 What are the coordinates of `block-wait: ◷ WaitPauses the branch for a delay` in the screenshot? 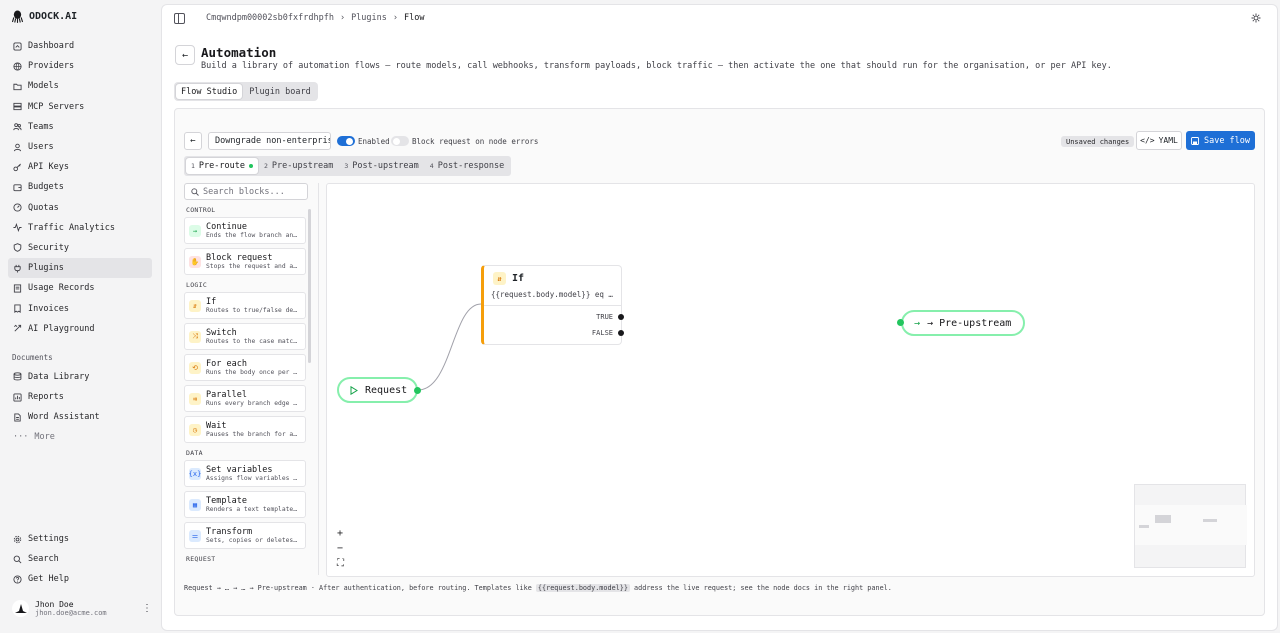 It's located at (245, 429).